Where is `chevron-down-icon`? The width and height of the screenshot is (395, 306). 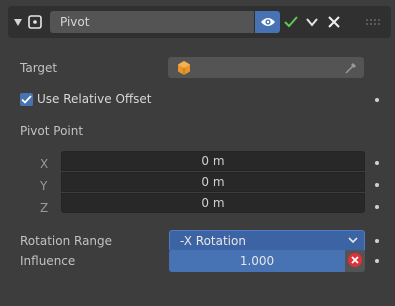 chevron-down-icon is located at coordinates (312, 22).